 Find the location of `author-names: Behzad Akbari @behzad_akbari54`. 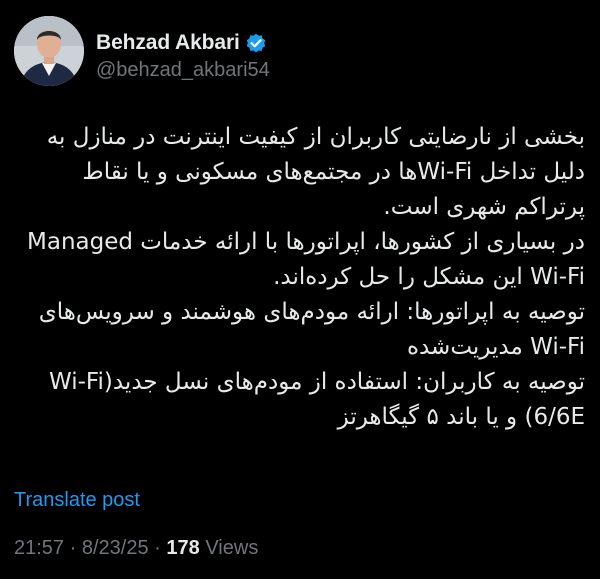

author-names: Behzad Akbari @behzad_akbari54 is located at coordinates (183, 56).